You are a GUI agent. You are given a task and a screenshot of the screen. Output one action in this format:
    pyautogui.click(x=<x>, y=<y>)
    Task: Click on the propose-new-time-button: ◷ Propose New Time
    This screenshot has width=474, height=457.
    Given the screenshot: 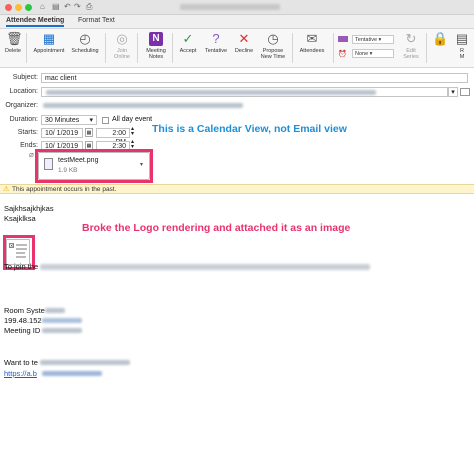 What is the action you would take?
    pyautogui.click(x=273, y=46)
    